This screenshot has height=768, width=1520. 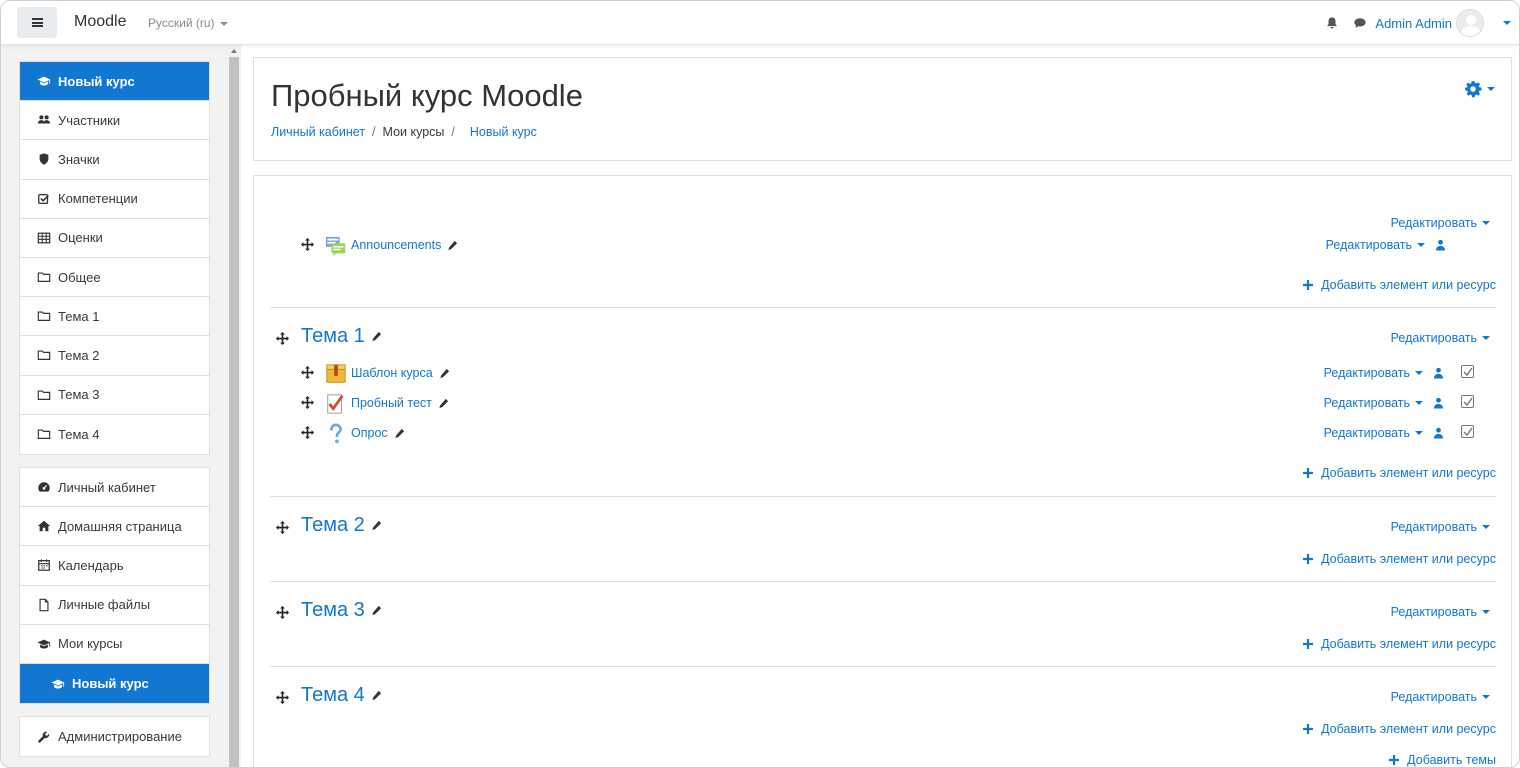 I want to click on sidebar-item-label: Личный кабинет, so click(x=107, y=487).